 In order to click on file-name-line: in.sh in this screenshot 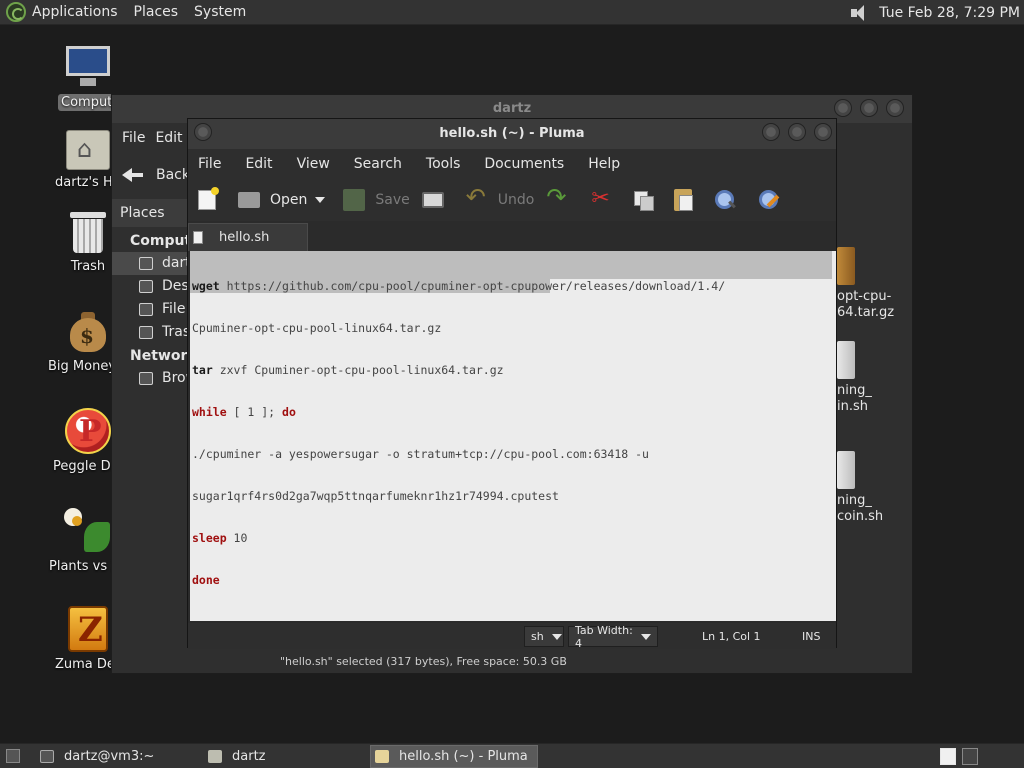, I will do `click(852, 406)`.